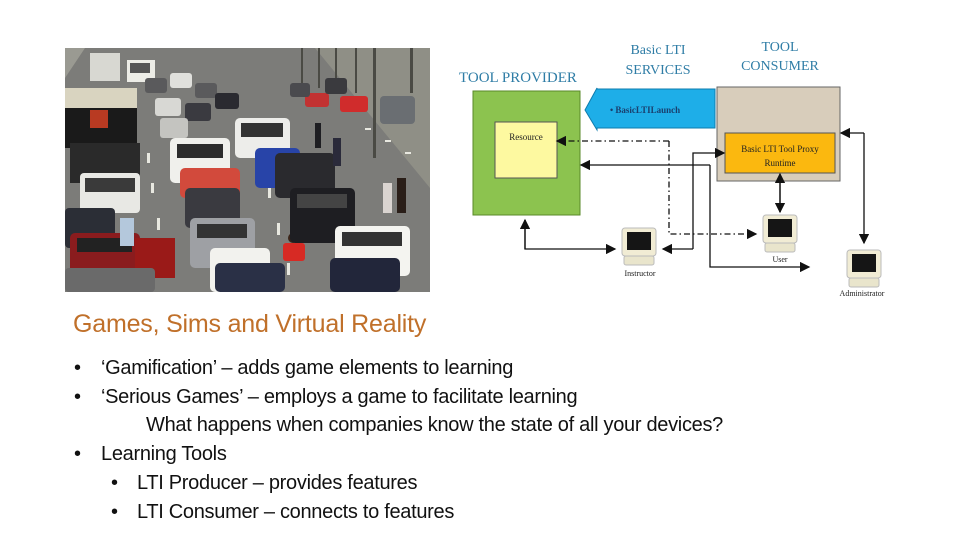 Image resolution: width=960 pixels, height=540 pixels. I want to click on proxy-label-line1: Basic LTI Tool Proxy, so click(780, 149).